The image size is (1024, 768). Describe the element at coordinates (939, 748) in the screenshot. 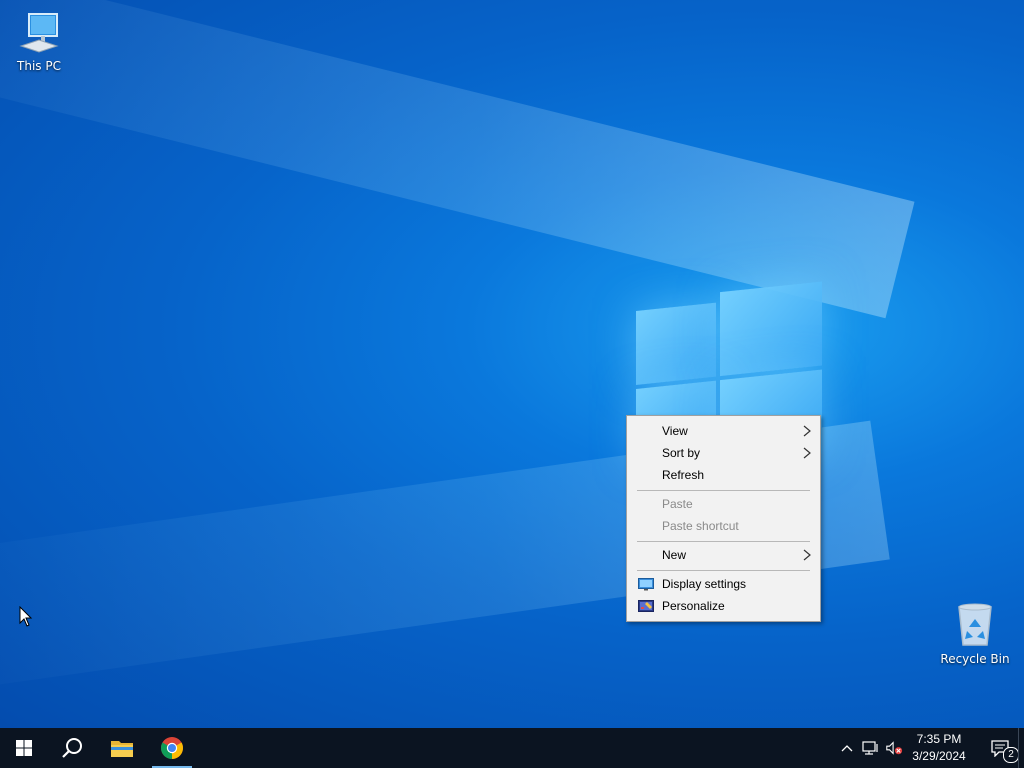

I see `taskbar-clock: 7:35 PM 3/29/2024` at that location.